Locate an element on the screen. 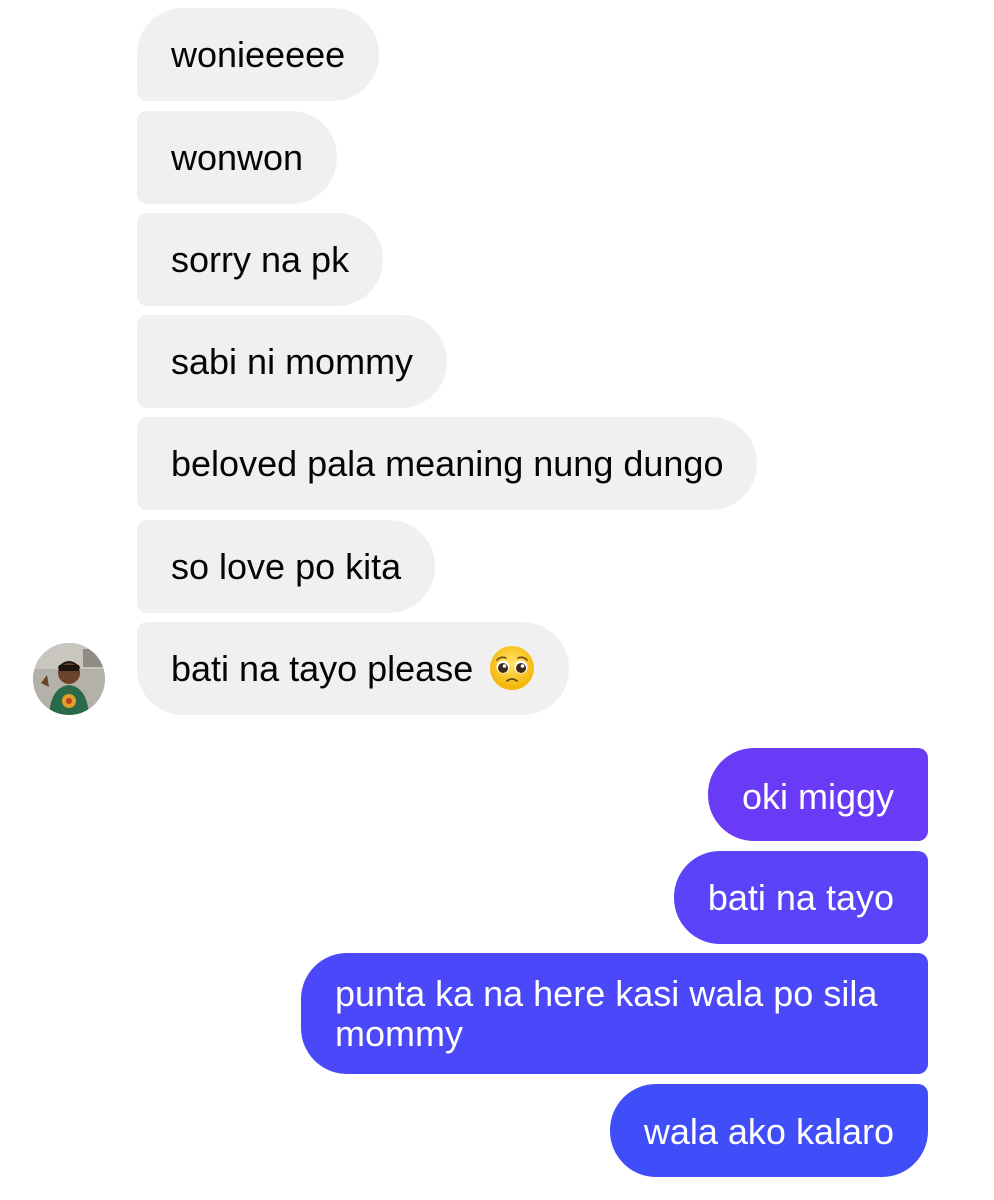  incoming-message: wonwon is located at coordinates (237, 157).